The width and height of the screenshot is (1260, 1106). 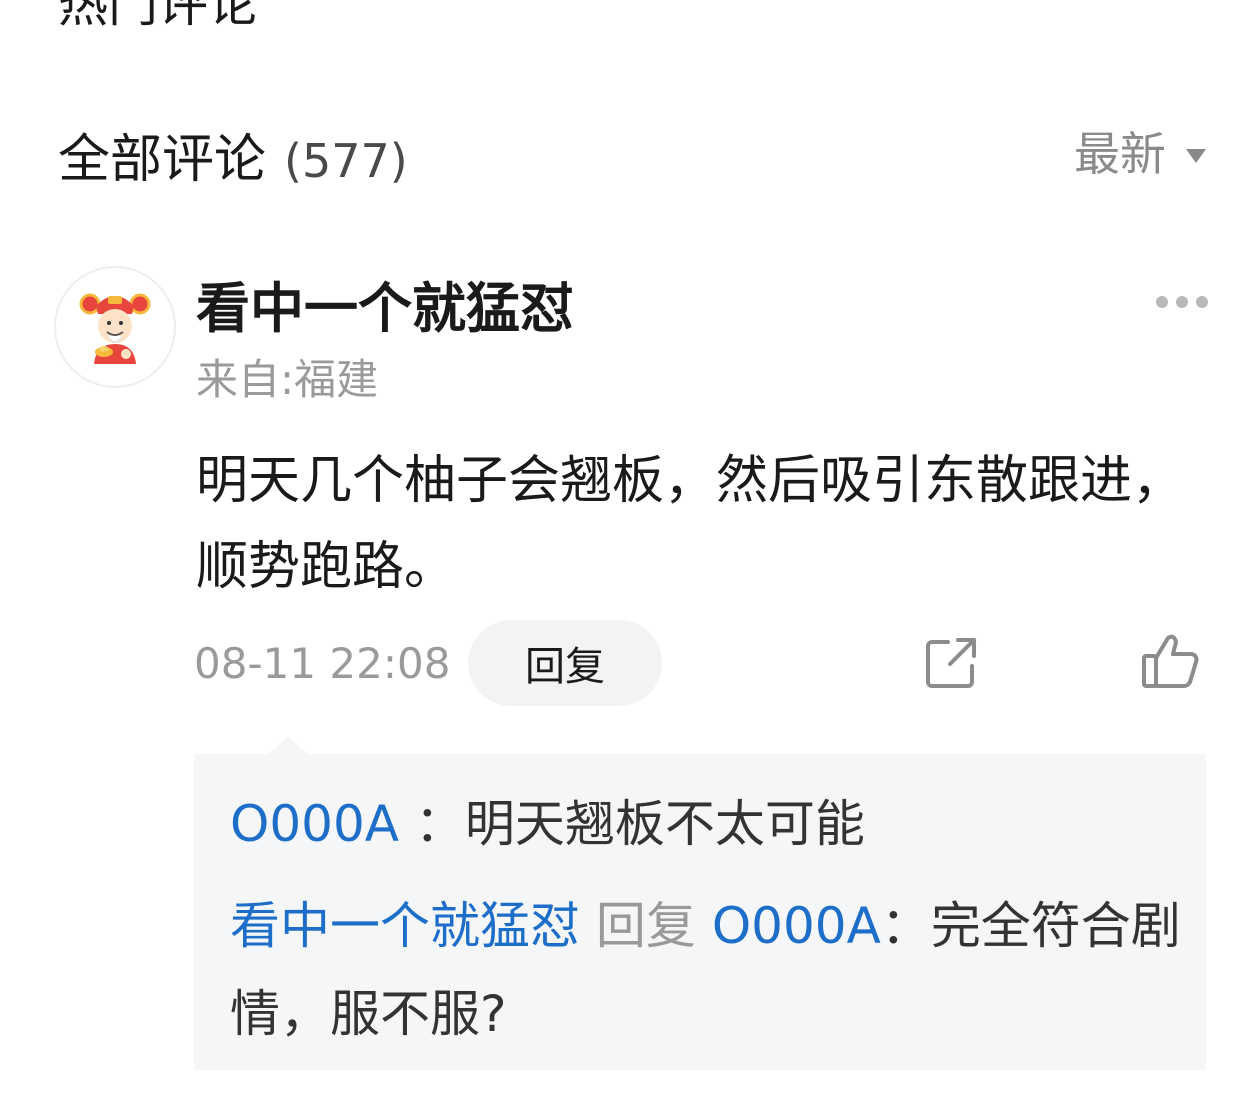 I want to click on reply-target: O000A, so click(x=796, y=926).